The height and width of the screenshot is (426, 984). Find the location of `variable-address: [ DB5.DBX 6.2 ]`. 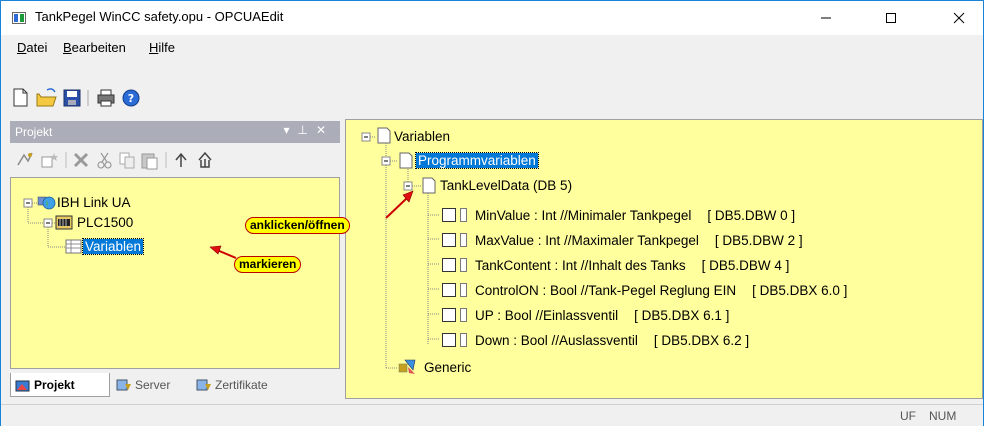

variable-address: [ DB5.DBX 6.2 ] is located at coordinates (701, 340).